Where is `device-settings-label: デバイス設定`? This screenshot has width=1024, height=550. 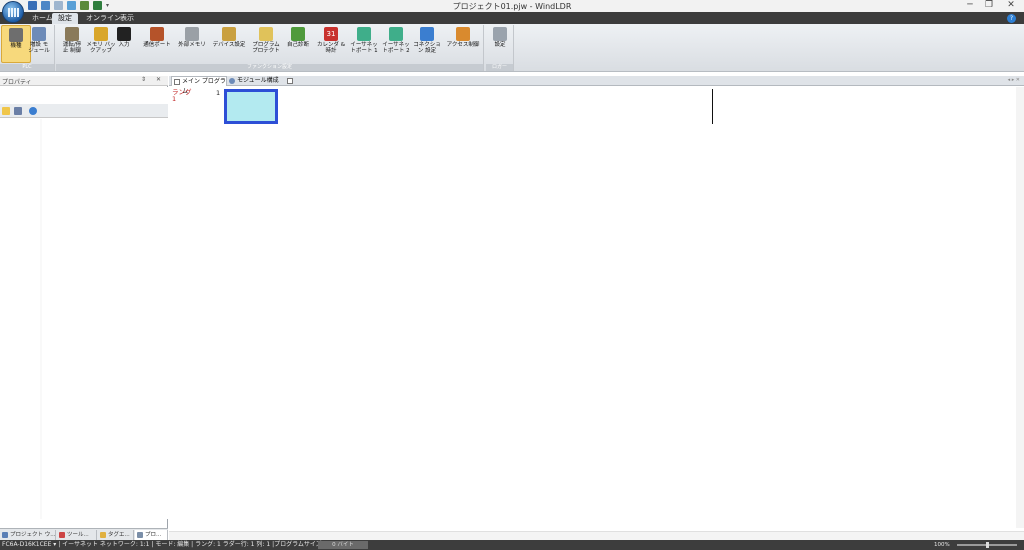
device-settings-label: デバイス設定 is located at coordinates (229, 45).